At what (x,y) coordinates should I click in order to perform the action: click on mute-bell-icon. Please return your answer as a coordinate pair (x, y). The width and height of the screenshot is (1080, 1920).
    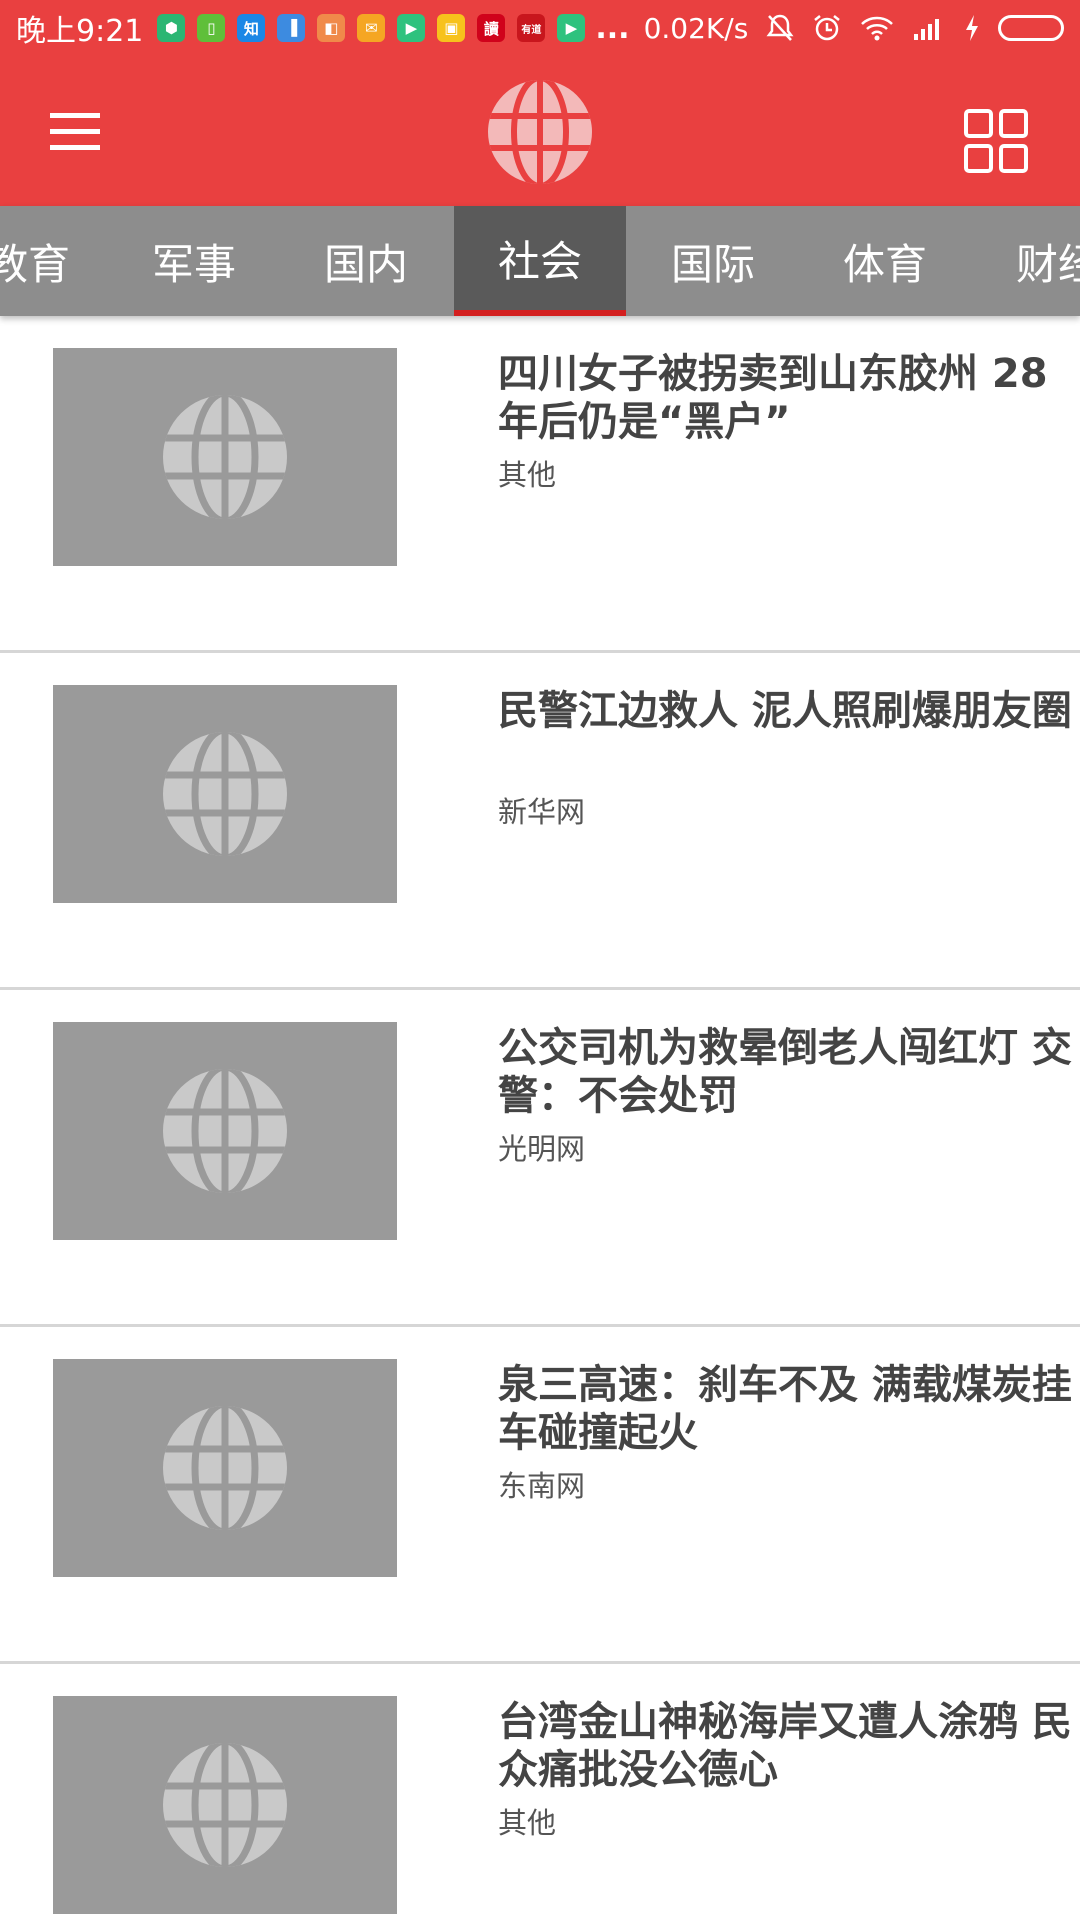
    Looking at the image, I should click on (780, 27).